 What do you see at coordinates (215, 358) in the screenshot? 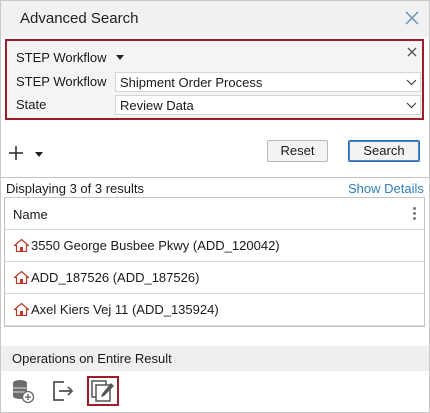
I see `operations-bar: Operations on Entire Result` at bounding box center [215, 358].